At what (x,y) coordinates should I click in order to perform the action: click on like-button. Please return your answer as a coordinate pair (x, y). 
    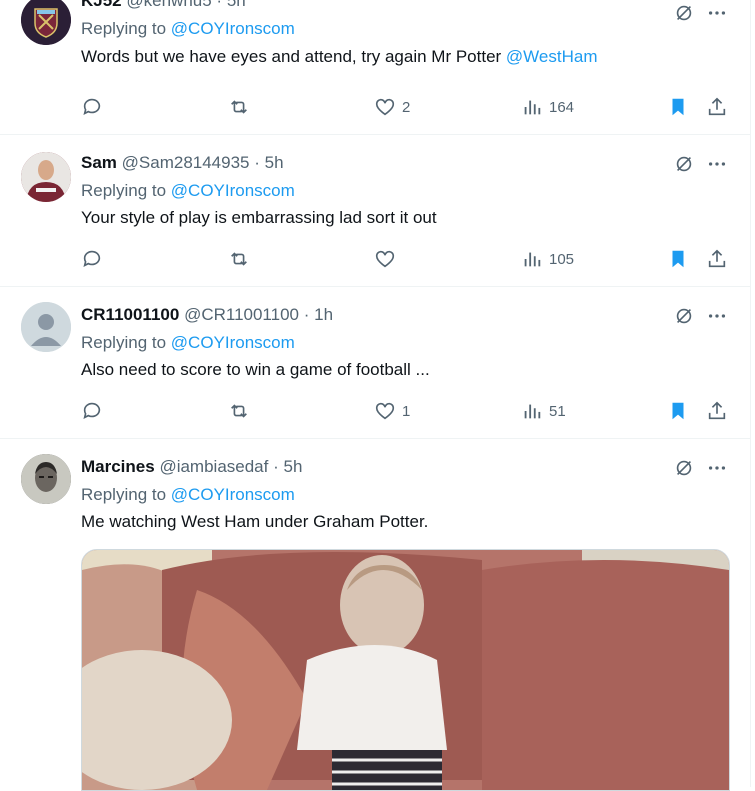
    Looking at the image, I should click on (385, 259).